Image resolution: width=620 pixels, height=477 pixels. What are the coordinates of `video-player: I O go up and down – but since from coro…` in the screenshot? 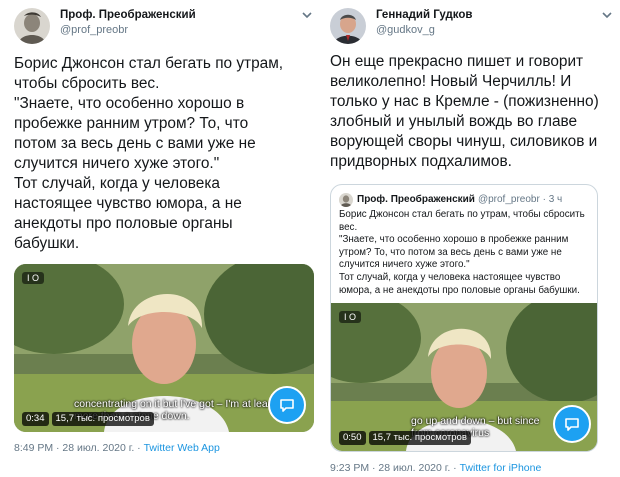 It's located at (464, 377).